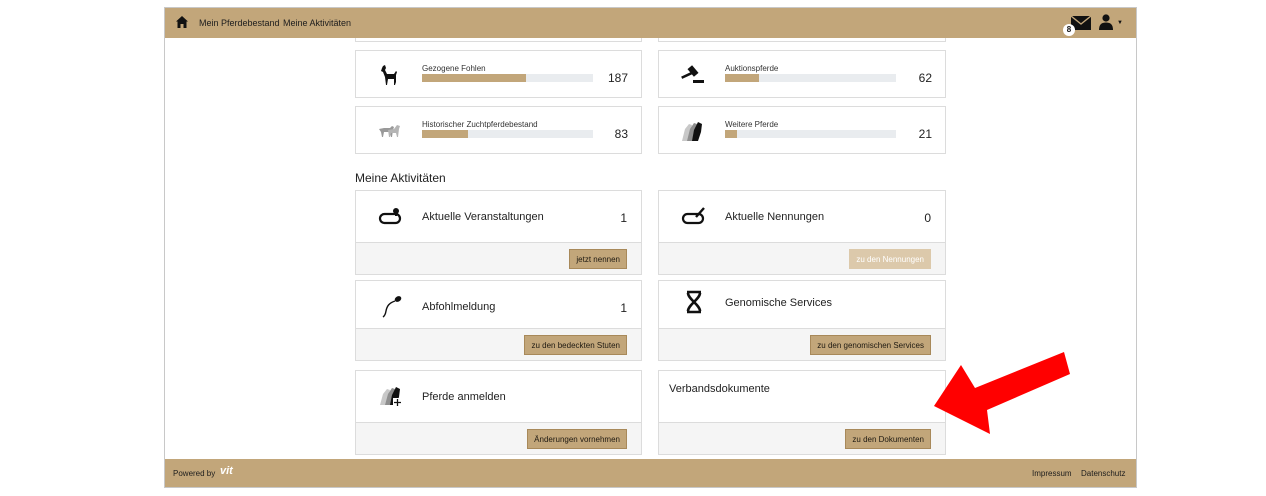 The height and width of the screenshot is (496, 1266). What do you see at coordinates (692, 131) in the screenshot?
I see `horse-heads-icon` at bounding box center [692, 131].